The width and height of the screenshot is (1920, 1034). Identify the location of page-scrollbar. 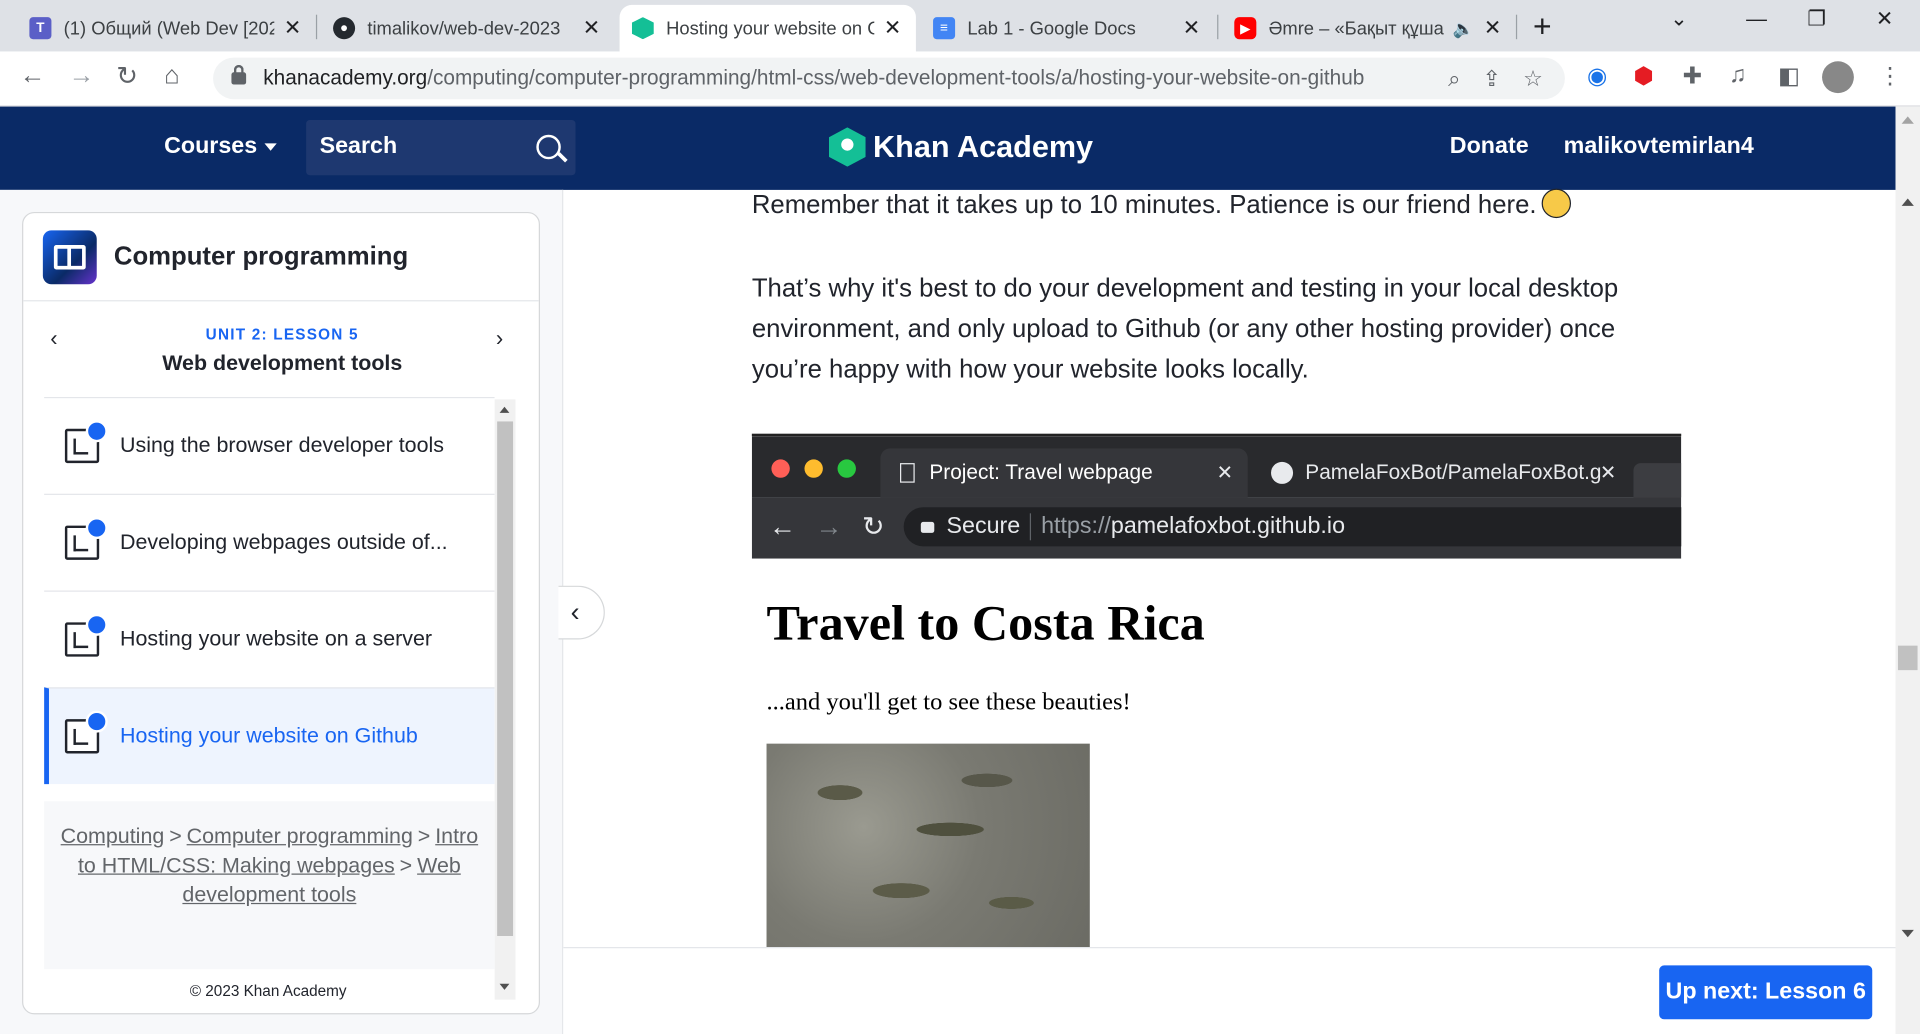
(1907, 570).